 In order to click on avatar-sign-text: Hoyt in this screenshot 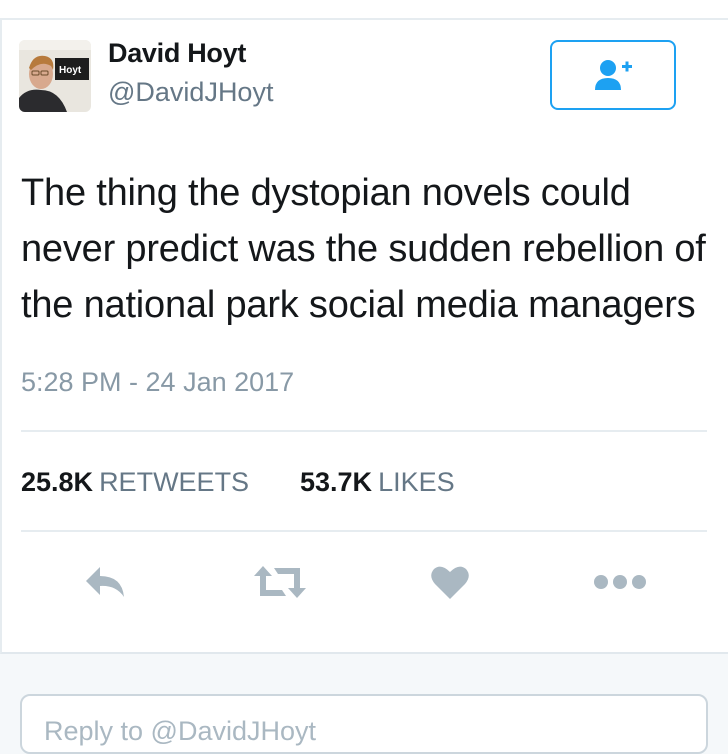, I will do `click(70, 70)`.